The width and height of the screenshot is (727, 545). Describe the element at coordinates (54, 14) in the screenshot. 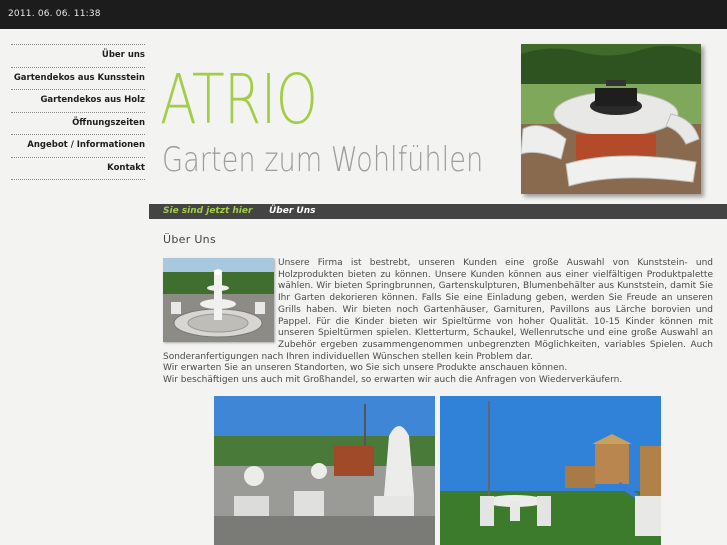

I see `datetime-display: 2011. 06. 06. 11:38` at that location.